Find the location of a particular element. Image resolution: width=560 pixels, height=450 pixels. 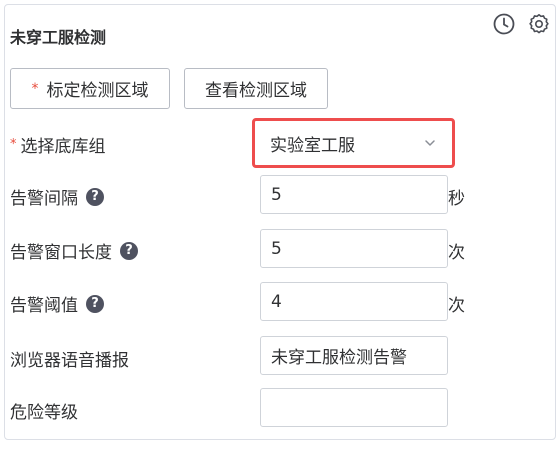

base-group-select-inner: 实验室工服 is located at coordinates (353, 143).